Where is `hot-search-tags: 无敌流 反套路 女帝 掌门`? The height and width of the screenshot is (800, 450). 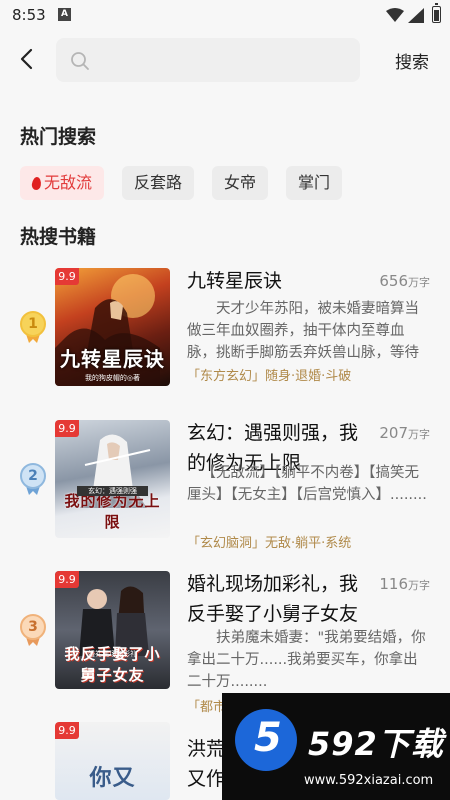 hot-search-tags: 无敌流 反套路 女帝 掌门 is located at coordinates (181, 183).